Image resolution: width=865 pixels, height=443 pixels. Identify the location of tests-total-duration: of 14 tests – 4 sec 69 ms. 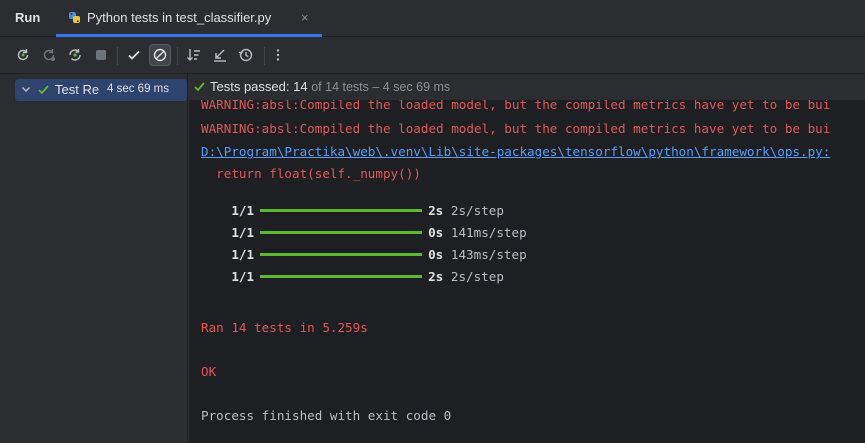
(381, 87).